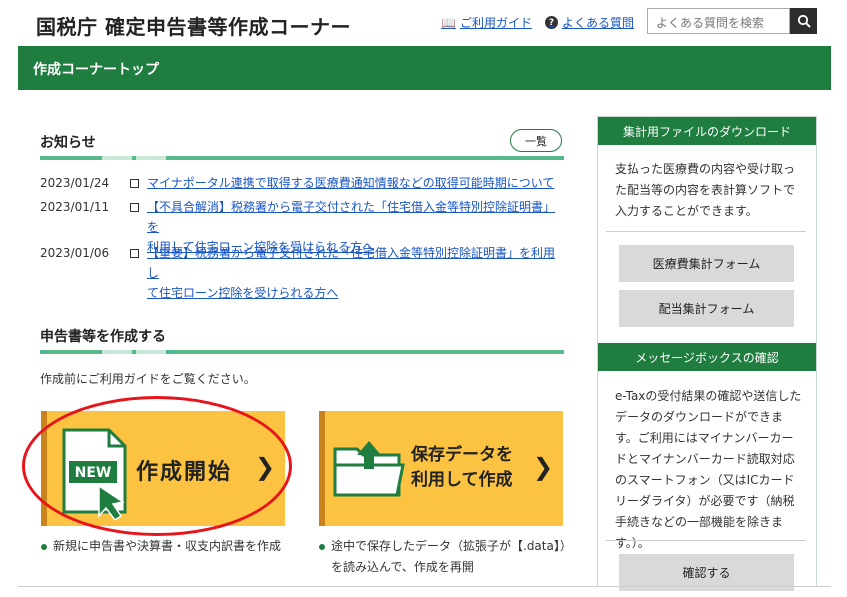 This screenshot has height=597, width=847. What do you see at coordinates (148, 379) in the screenshot?
I see `guide-note: 作成前にご利用ガイドをご覧ください。` at bounding box center [148, 379].